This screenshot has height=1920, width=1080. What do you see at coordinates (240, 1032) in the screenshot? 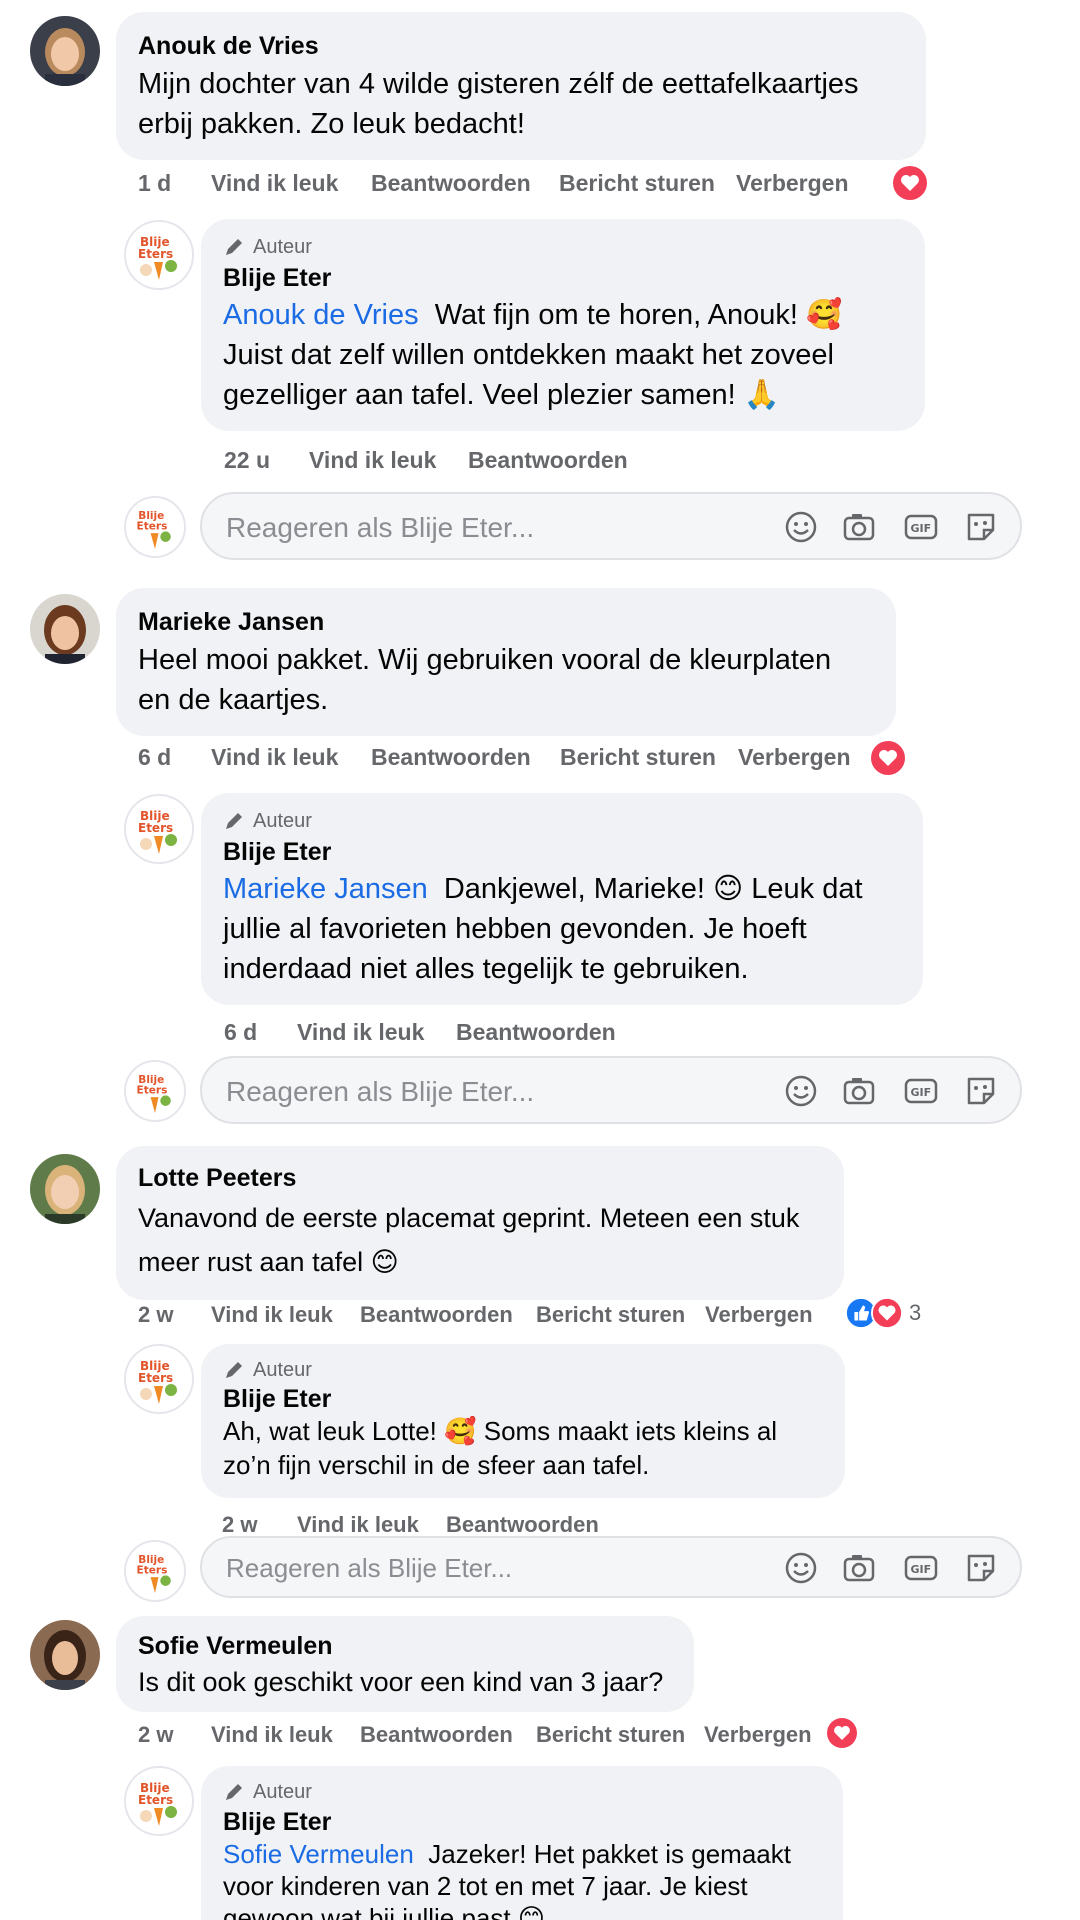
I see `reply-time: 6 d` at bounding box center [240, 1032].